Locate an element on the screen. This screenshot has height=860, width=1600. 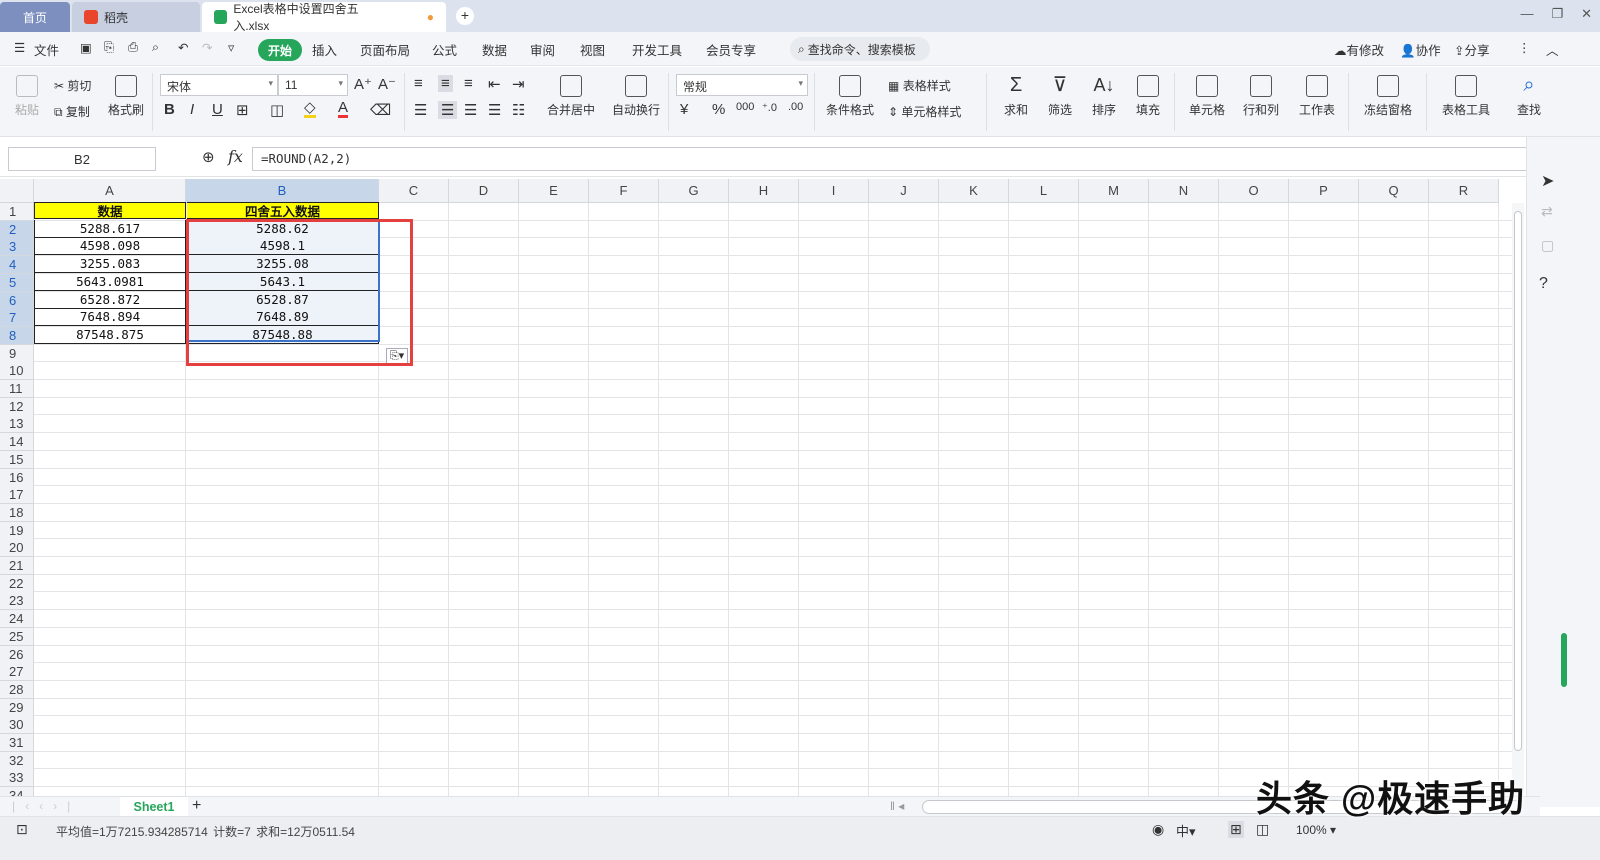
column-header-f: F is located at coordinates (624, 191).